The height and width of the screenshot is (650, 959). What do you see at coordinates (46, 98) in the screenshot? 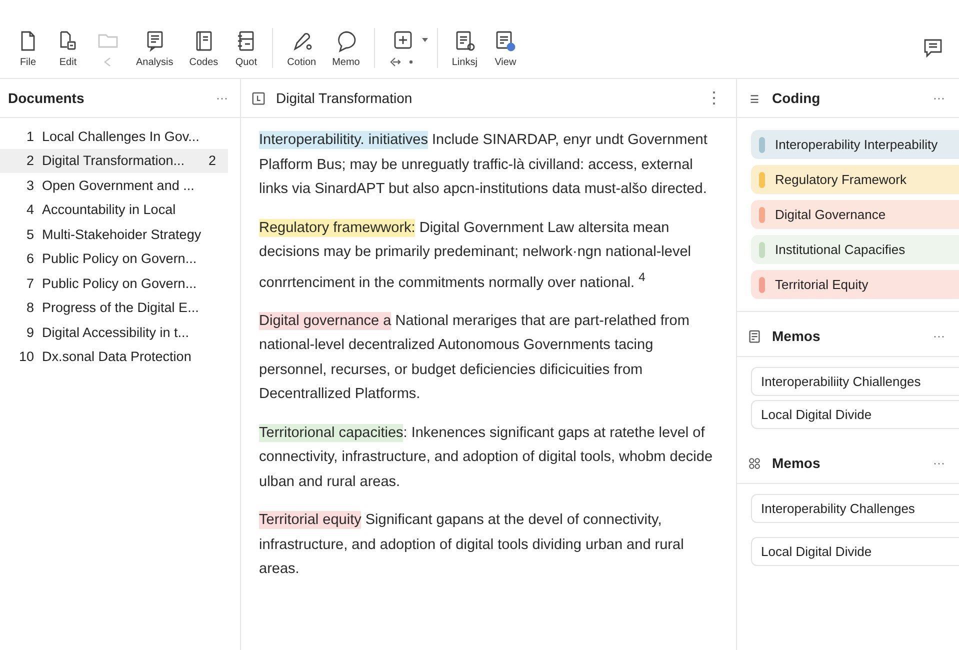
I see `panel-title: Documents` at bounding box center [46, 98].